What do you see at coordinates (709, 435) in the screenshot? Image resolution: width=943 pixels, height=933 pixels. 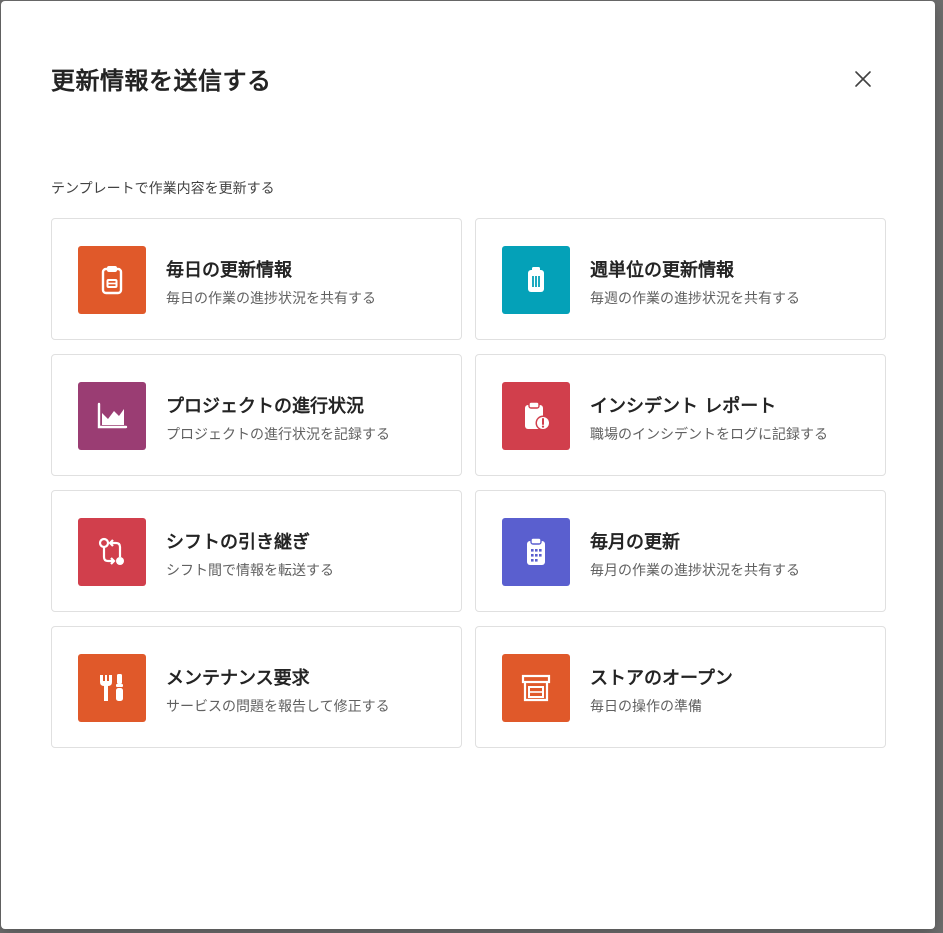 I see `template-description: 職場のインシデントをログに記録する` at bounding box center [709, 435].